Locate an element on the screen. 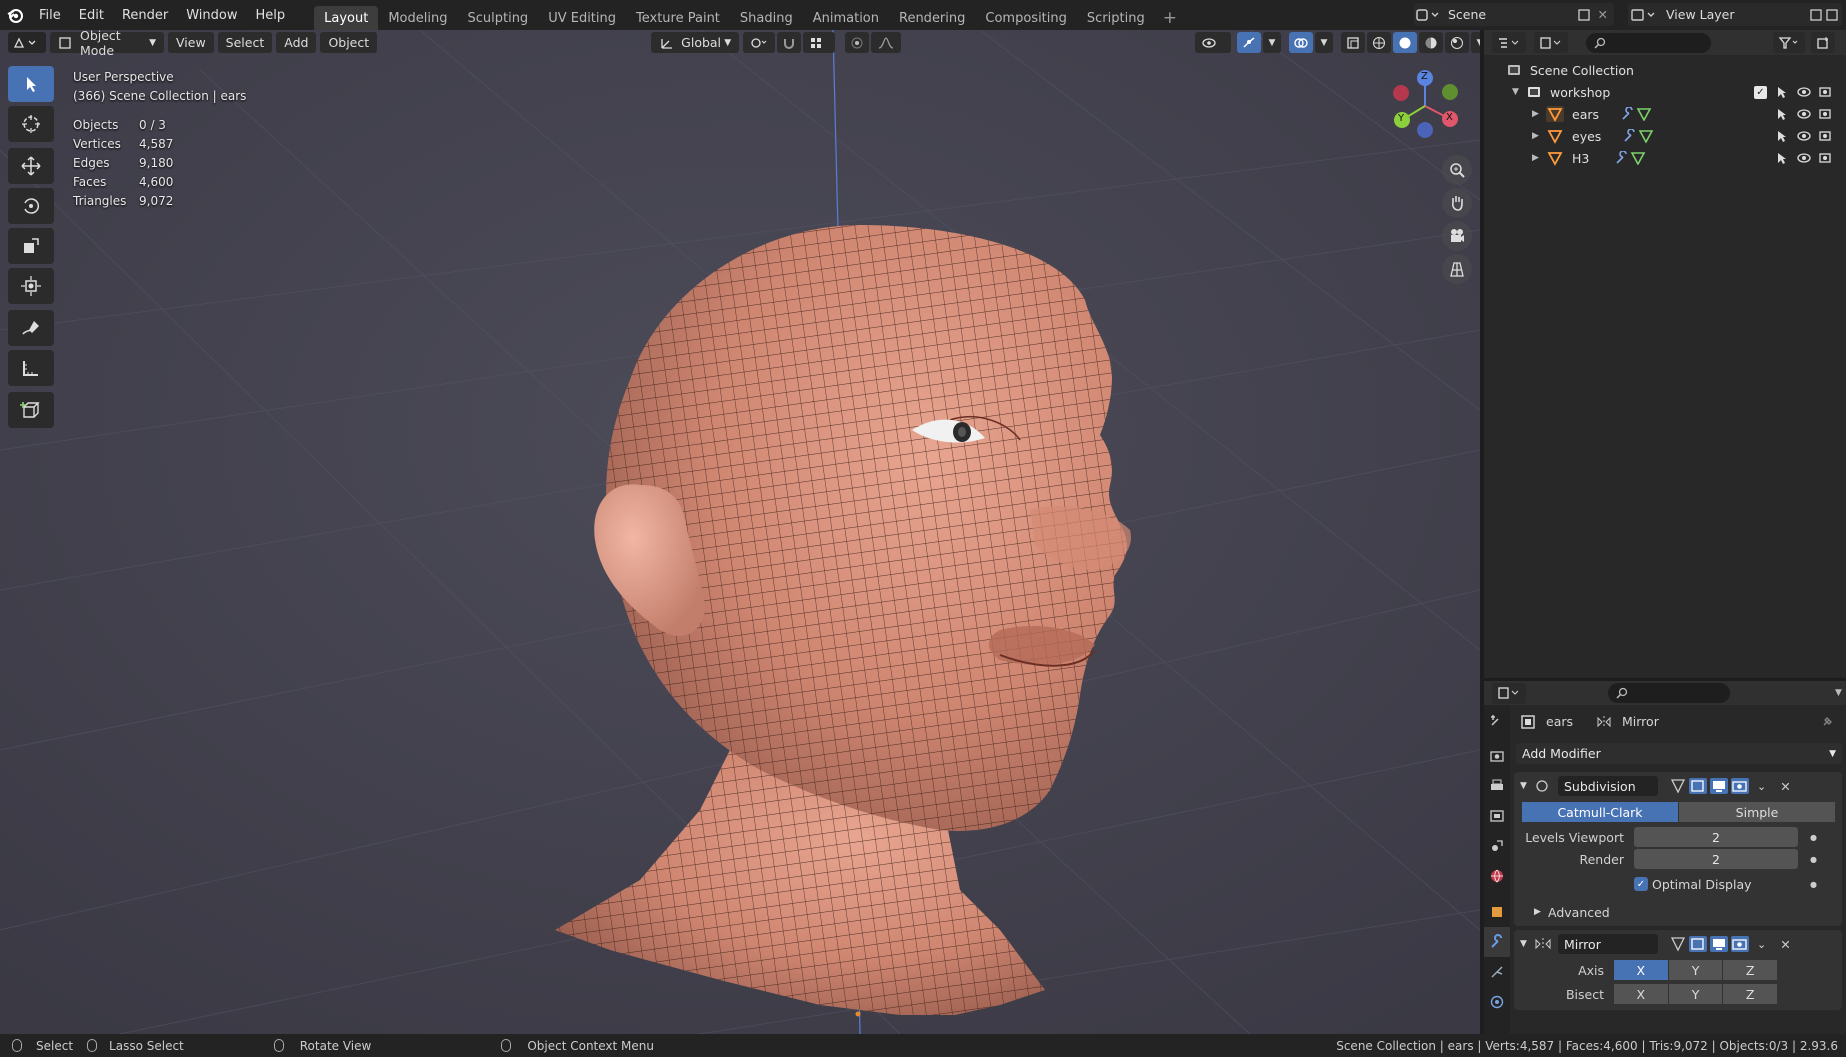  advanced-subpanel-header: ▶ Advanced is located at coordinates (1678, 912).